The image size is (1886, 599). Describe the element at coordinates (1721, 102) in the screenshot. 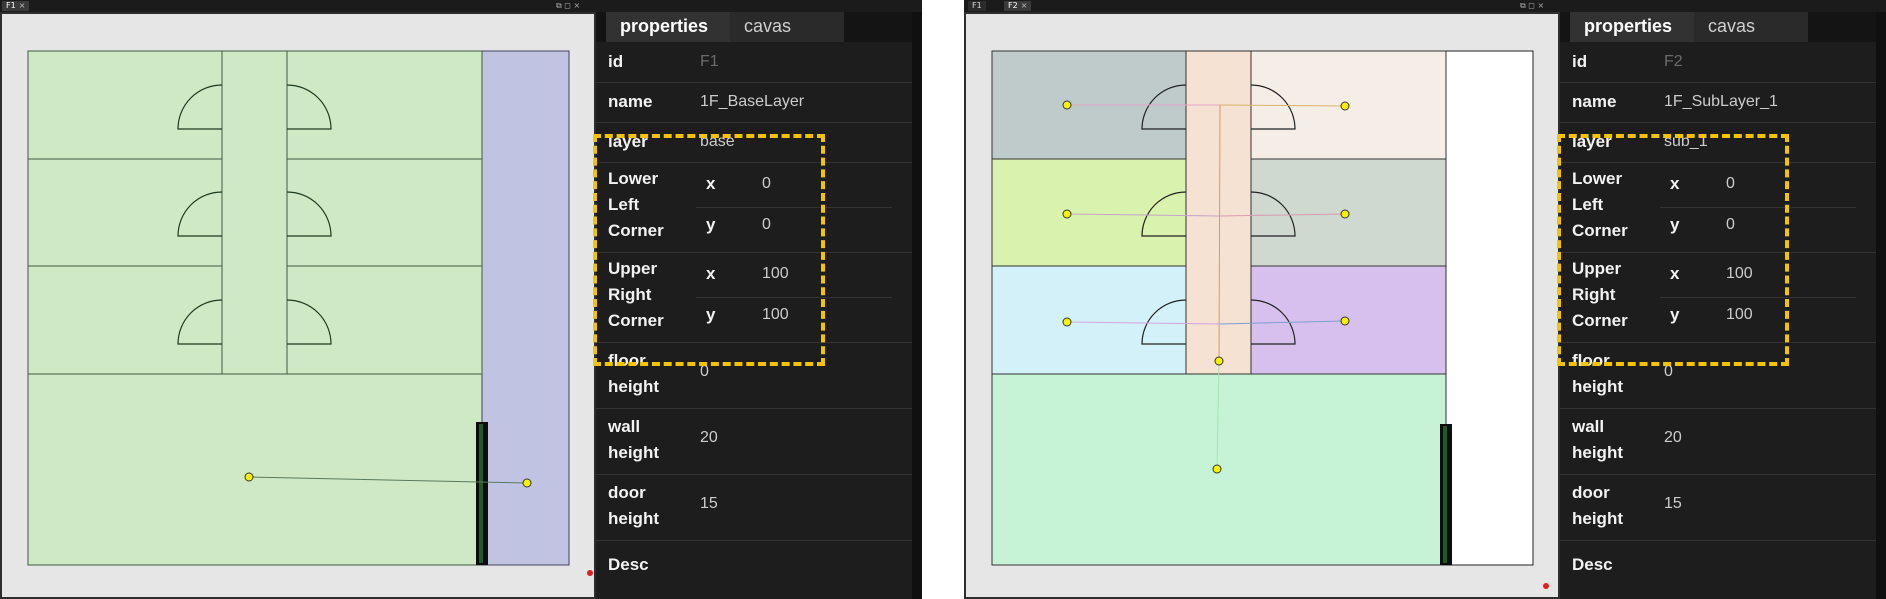

I see `name-field: 1F_SubLayer_1` at that location.